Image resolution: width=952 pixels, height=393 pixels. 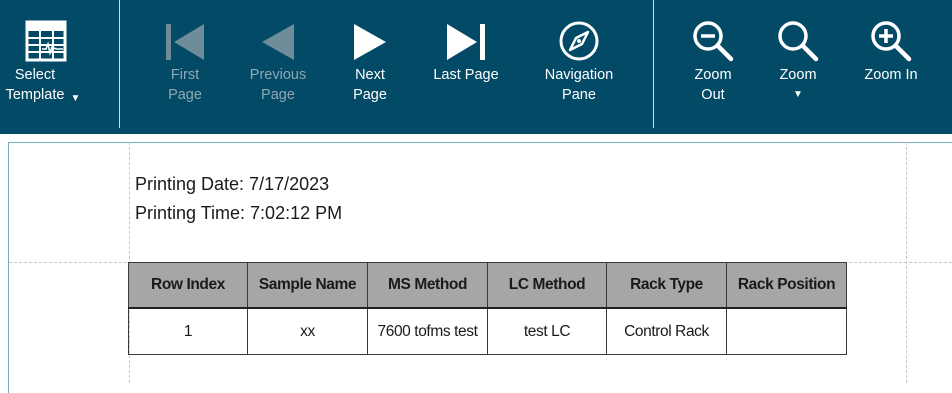 What do you see at coordinates (239, 213) in the screenshot?
I see `printing-time: Printing Time: 7:02:12 PM` at bounding box center [239, 213].